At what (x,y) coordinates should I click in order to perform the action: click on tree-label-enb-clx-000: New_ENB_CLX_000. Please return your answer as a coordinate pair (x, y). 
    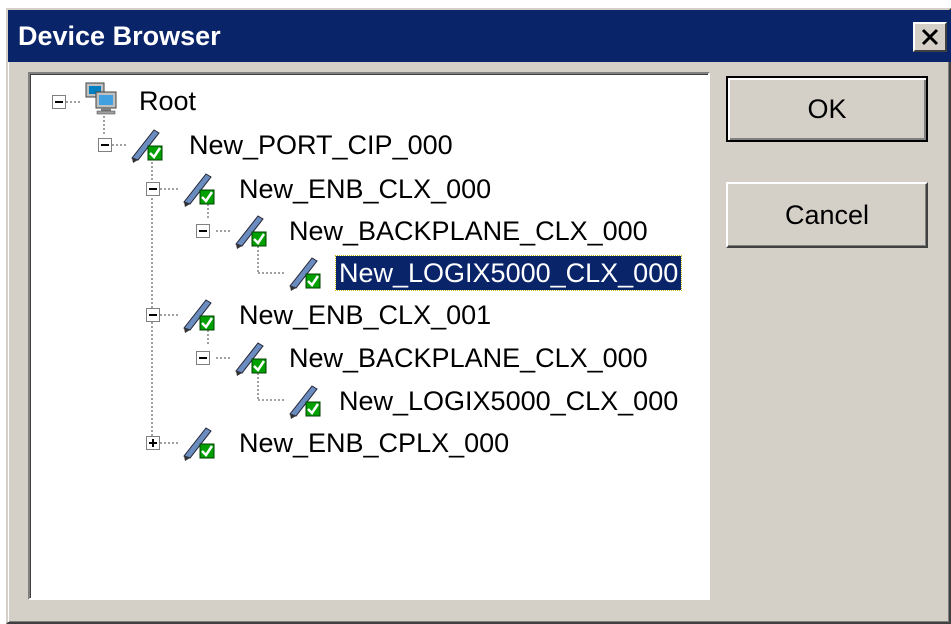
    Looking at the image, I should click on (365, 189).